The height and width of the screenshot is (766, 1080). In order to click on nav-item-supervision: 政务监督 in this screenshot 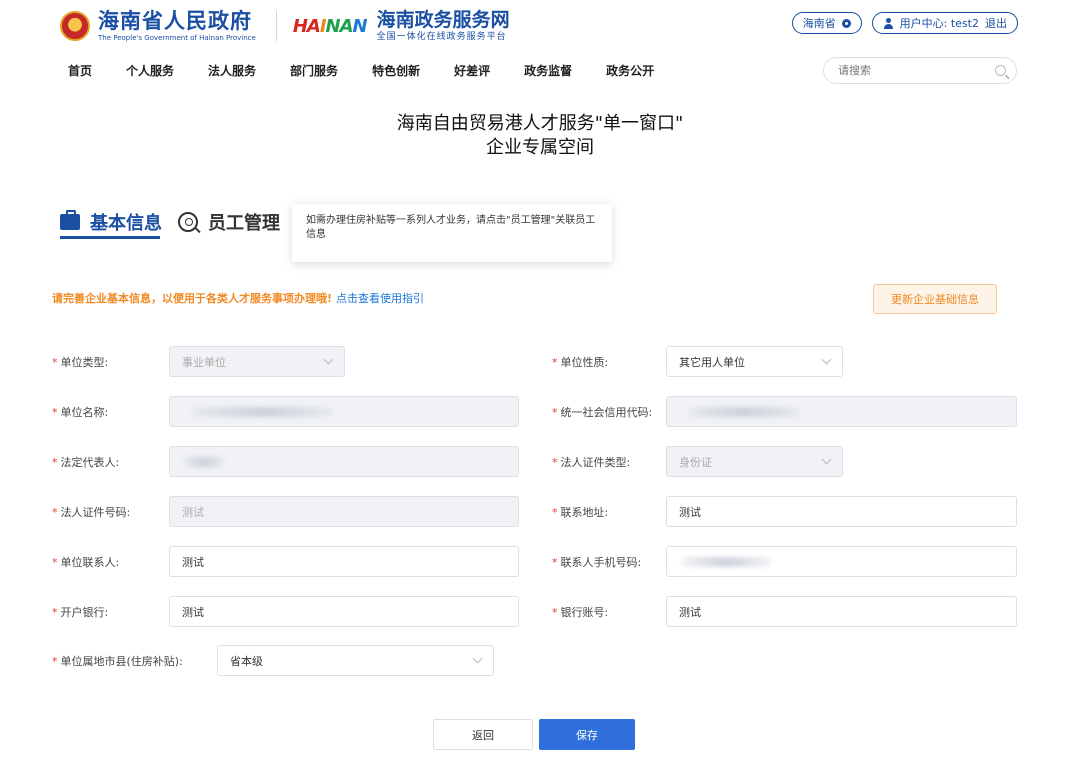, I will do `click(548, 70)`.